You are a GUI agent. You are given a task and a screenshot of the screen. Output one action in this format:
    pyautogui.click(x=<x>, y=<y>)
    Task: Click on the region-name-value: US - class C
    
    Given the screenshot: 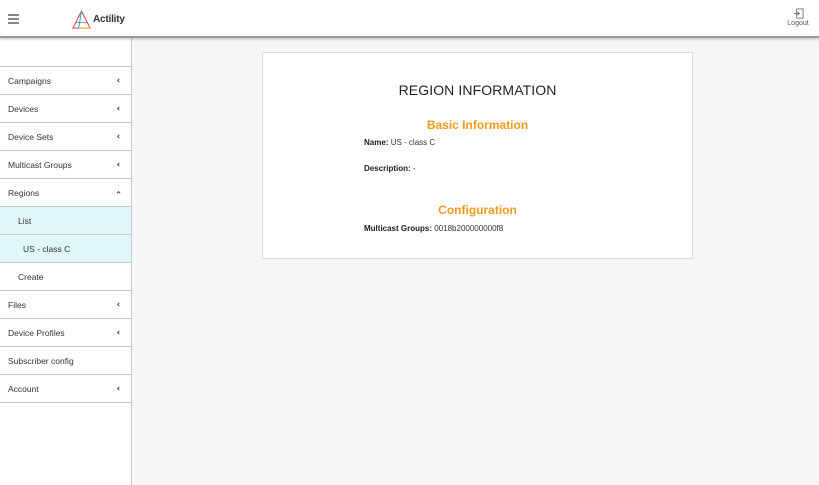 What is the action you would take?
    pyautogui.click(x=413, y=142)
    